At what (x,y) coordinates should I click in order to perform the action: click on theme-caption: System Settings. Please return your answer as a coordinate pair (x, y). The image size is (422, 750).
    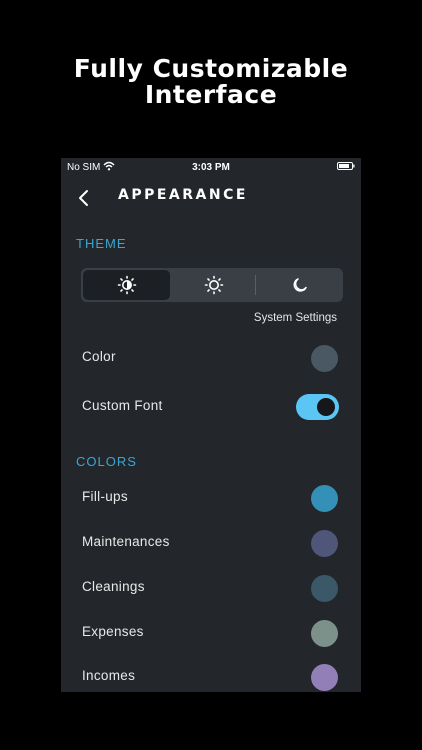
    Looking at the image, I should click on (295, 318).